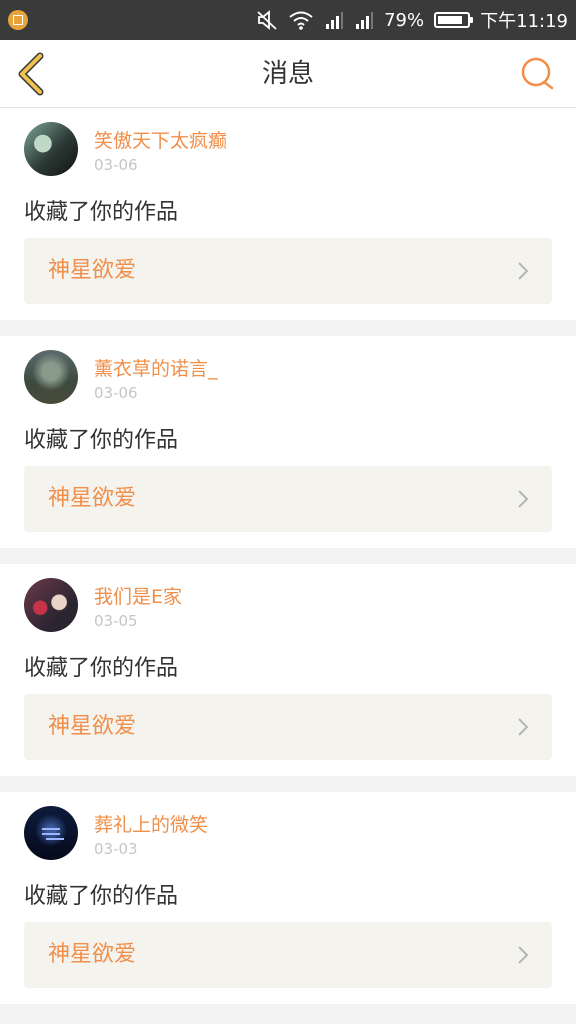 The width and height of the screenshot is (576, 1024). I want to click on search-button, so click(538, 74).